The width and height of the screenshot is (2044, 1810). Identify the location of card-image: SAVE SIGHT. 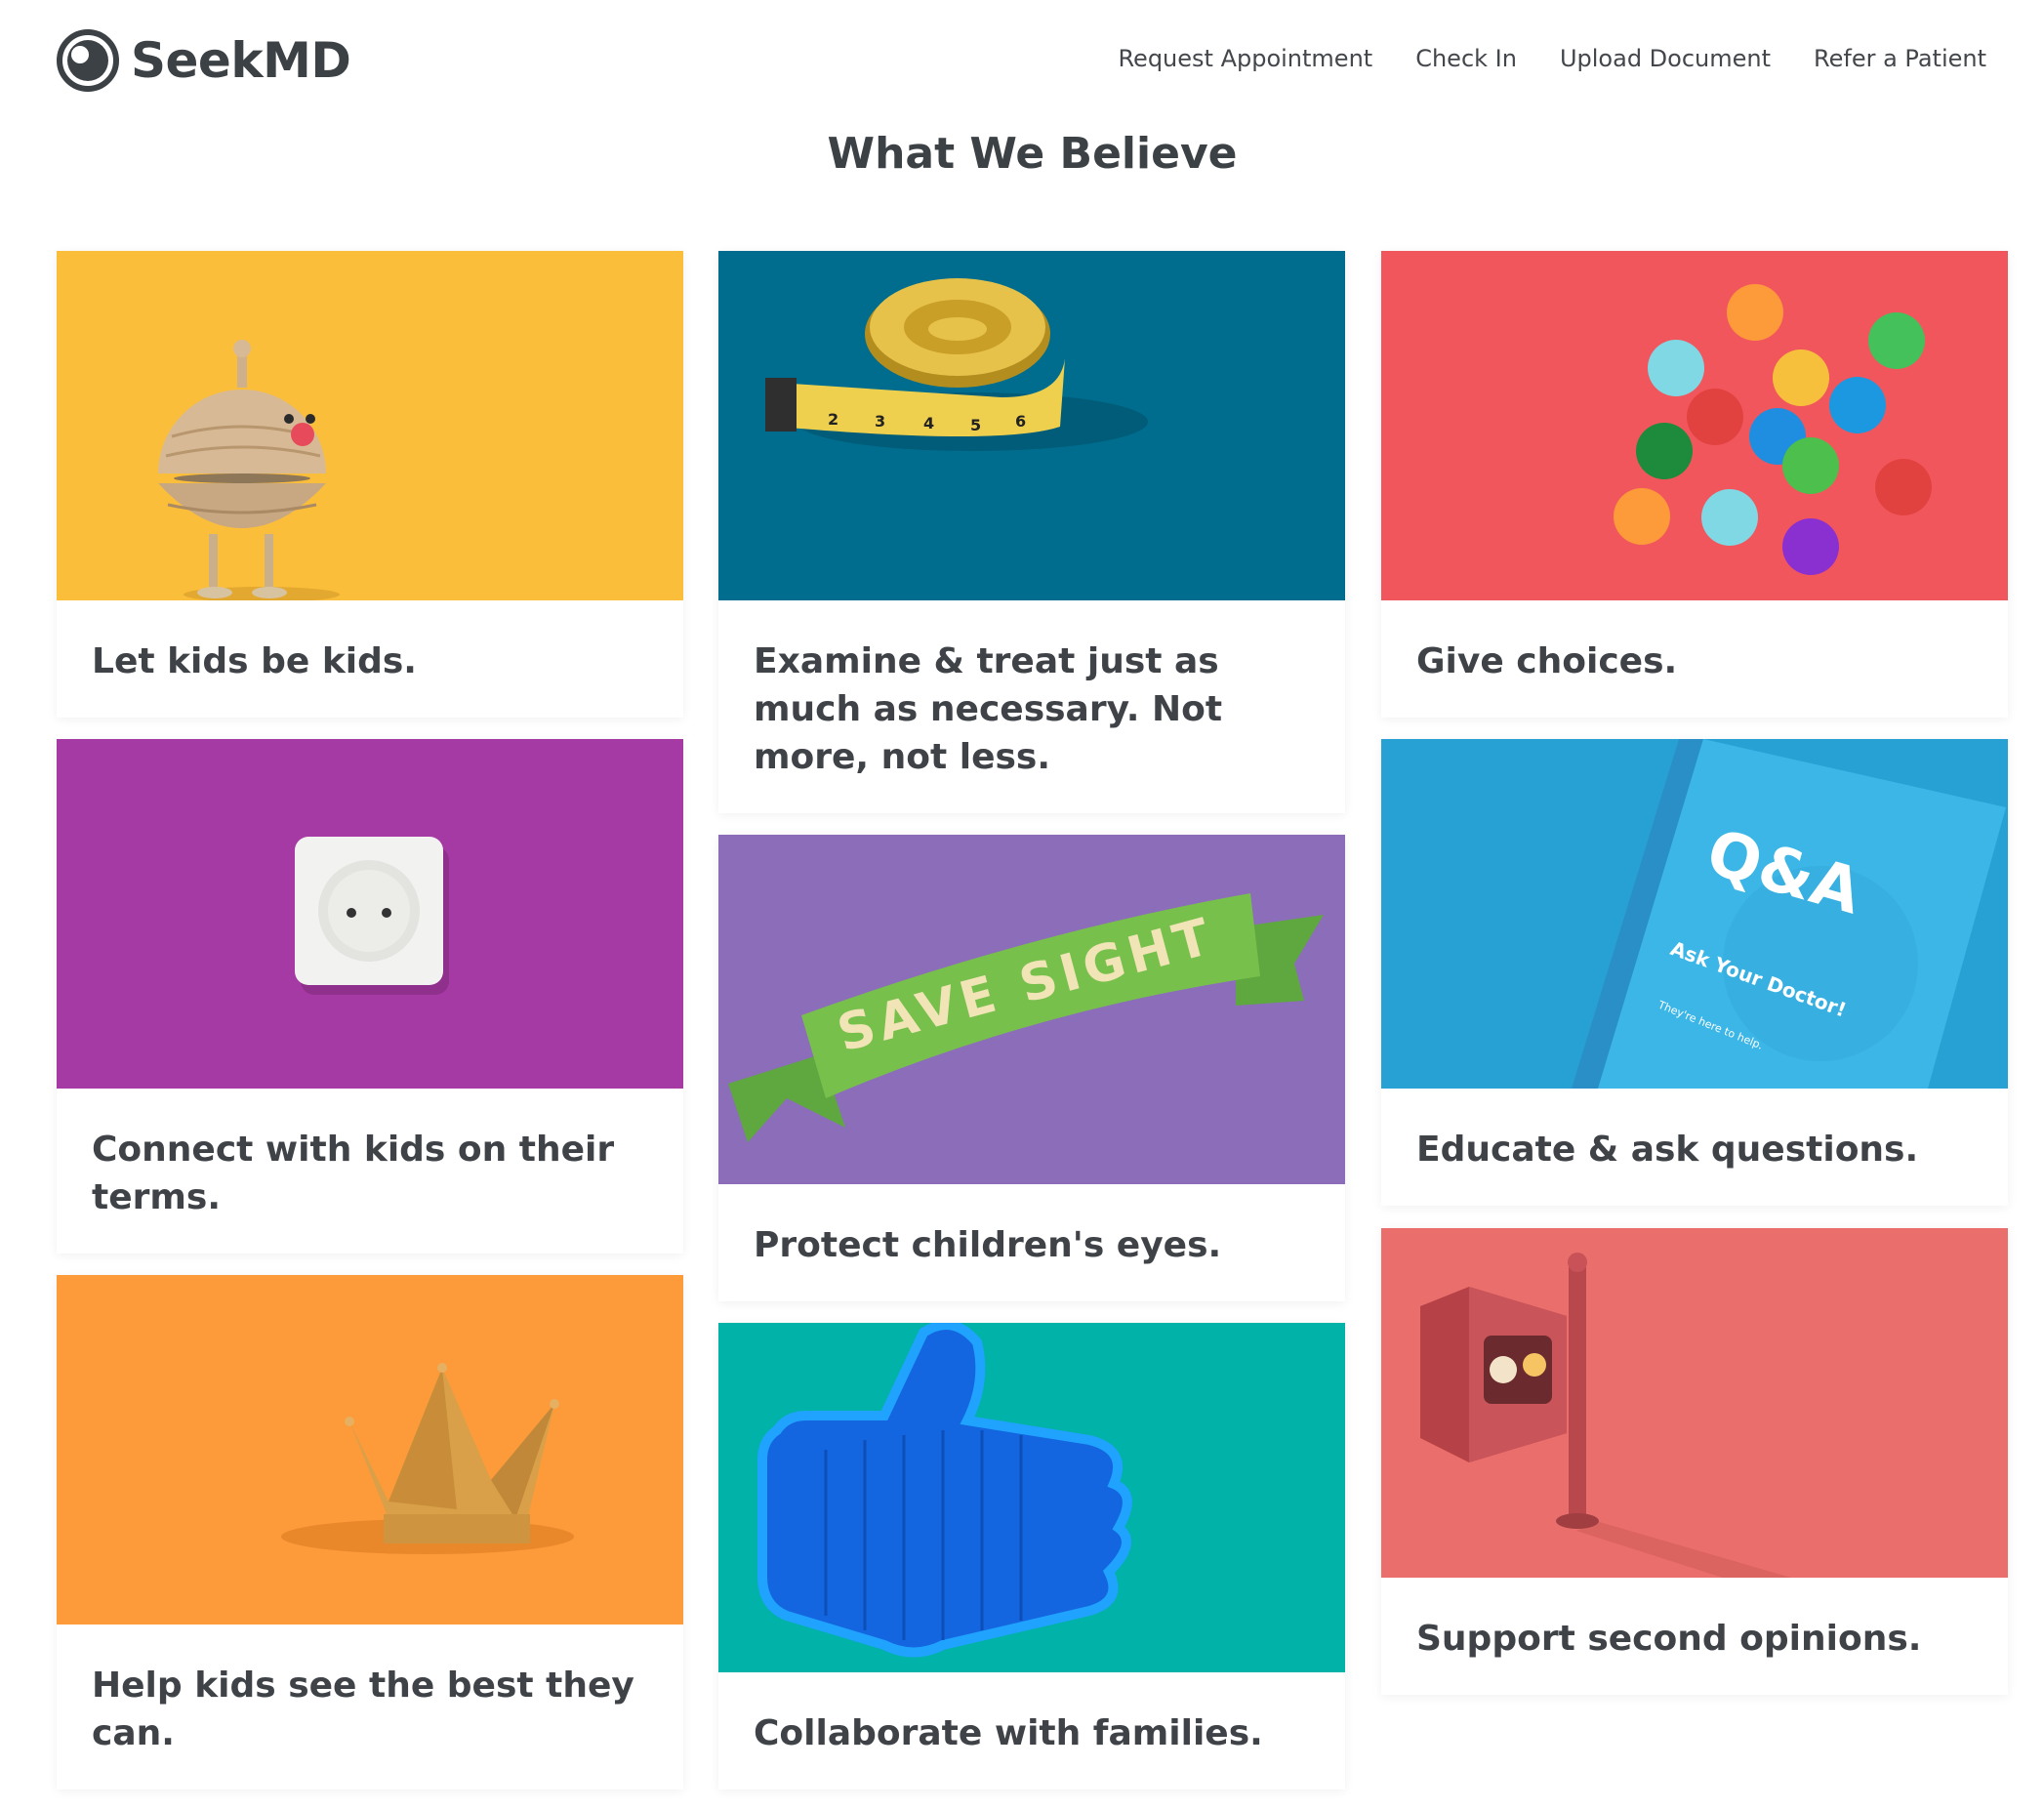
(1031, 1010).